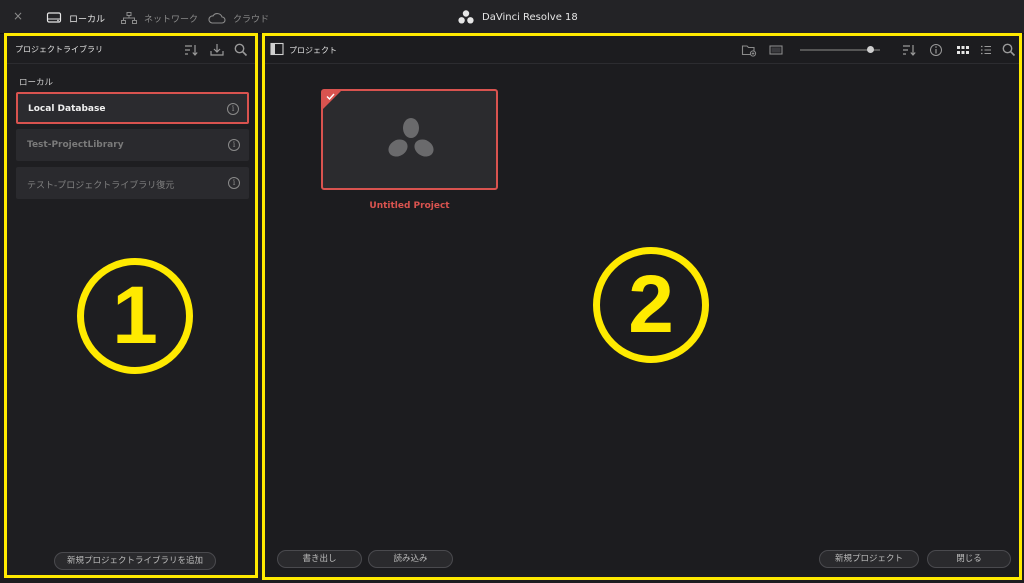  I want to click on library-panel-header: プロジェクトライブラリ, so click(131, 50).